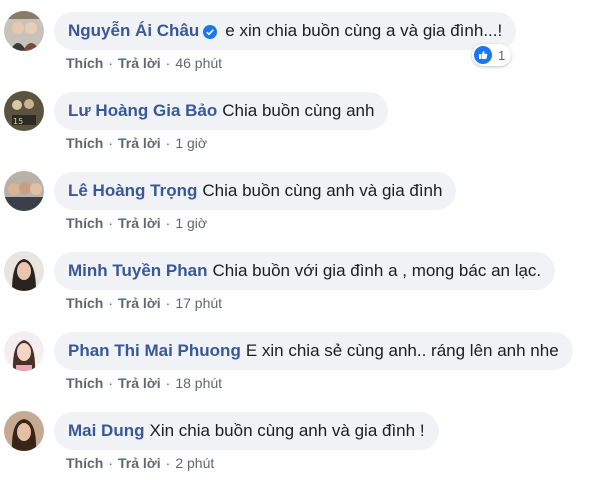  Describe the element at coordinates (502, 55) in the screenshot. I see `reaction-count: 1` at that location.